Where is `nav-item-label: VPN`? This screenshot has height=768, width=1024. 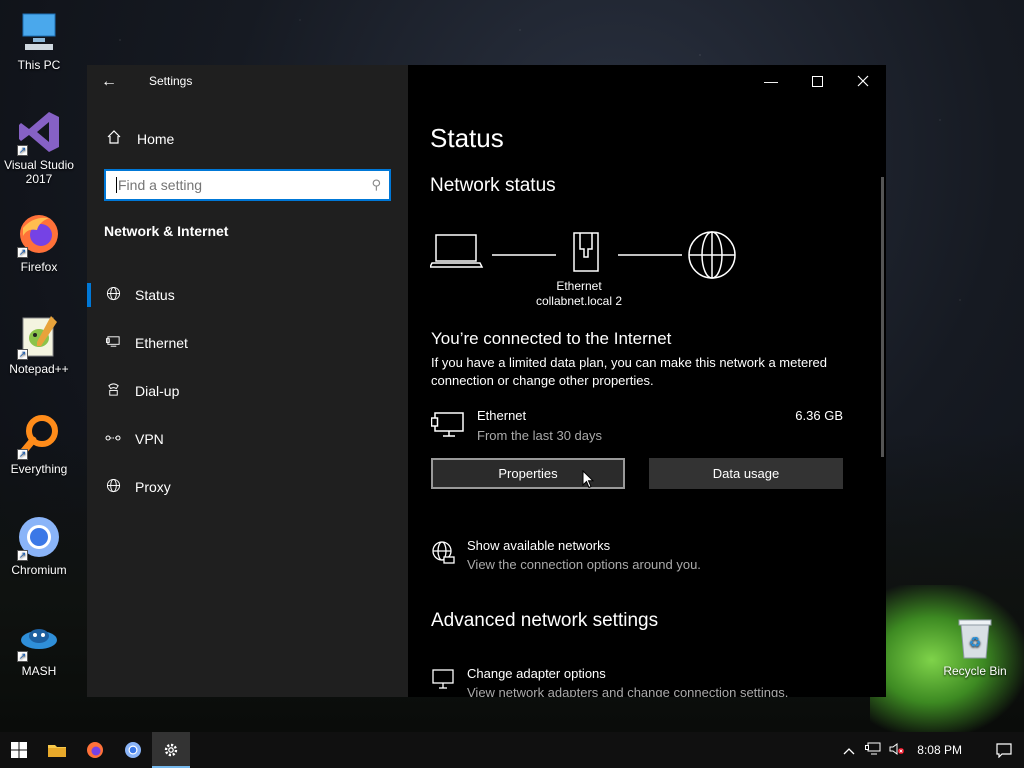
nav-item-label: VPN is located at coordinates (149, 439).